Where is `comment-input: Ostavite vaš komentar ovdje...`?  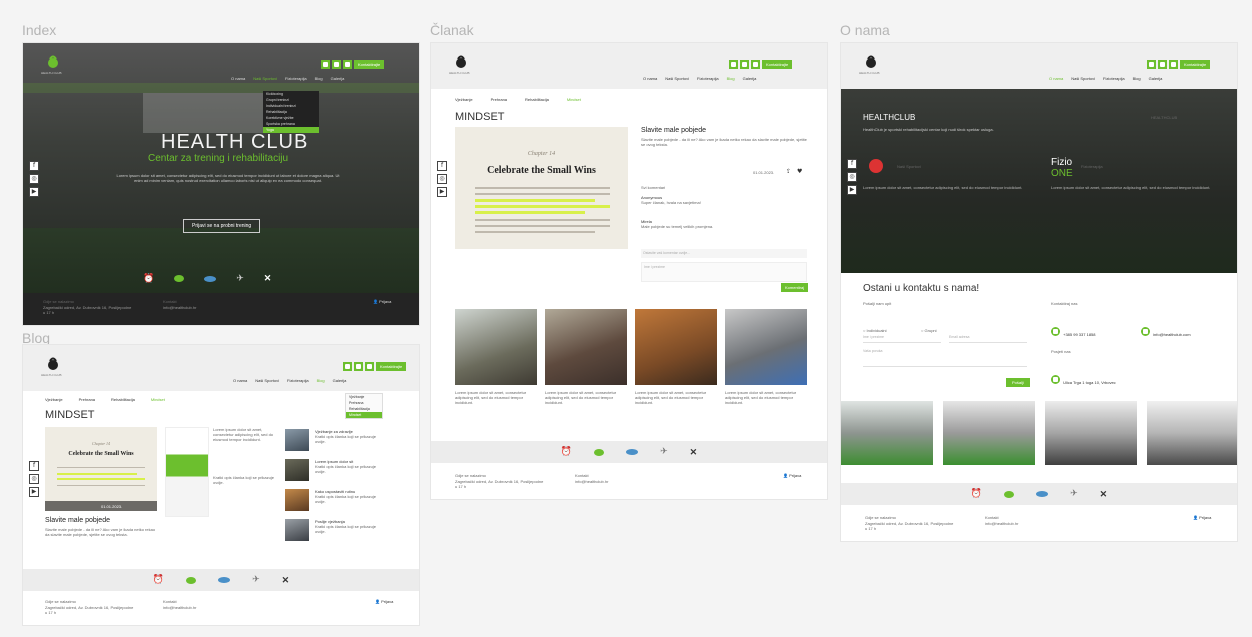 comment-input: Ostavite vaš komentar ovdje... is located at coordinates (724, 253).